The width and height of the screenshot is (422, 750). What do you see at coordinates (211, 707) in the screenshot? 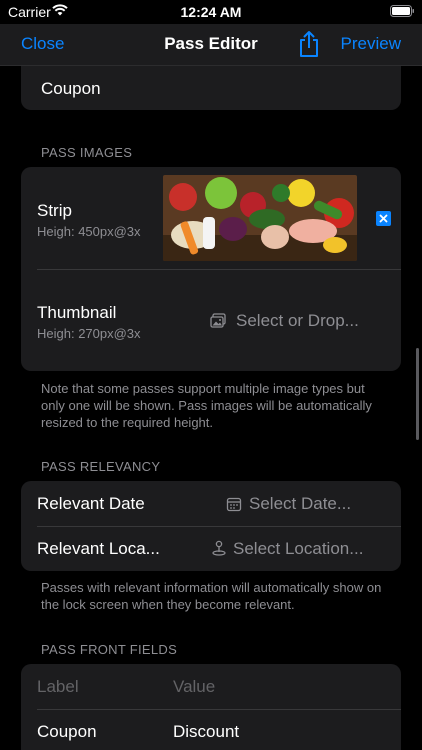
I see `pass-front-fields-card: Label Value Coupon Discount` at bounding box center [211, 707].